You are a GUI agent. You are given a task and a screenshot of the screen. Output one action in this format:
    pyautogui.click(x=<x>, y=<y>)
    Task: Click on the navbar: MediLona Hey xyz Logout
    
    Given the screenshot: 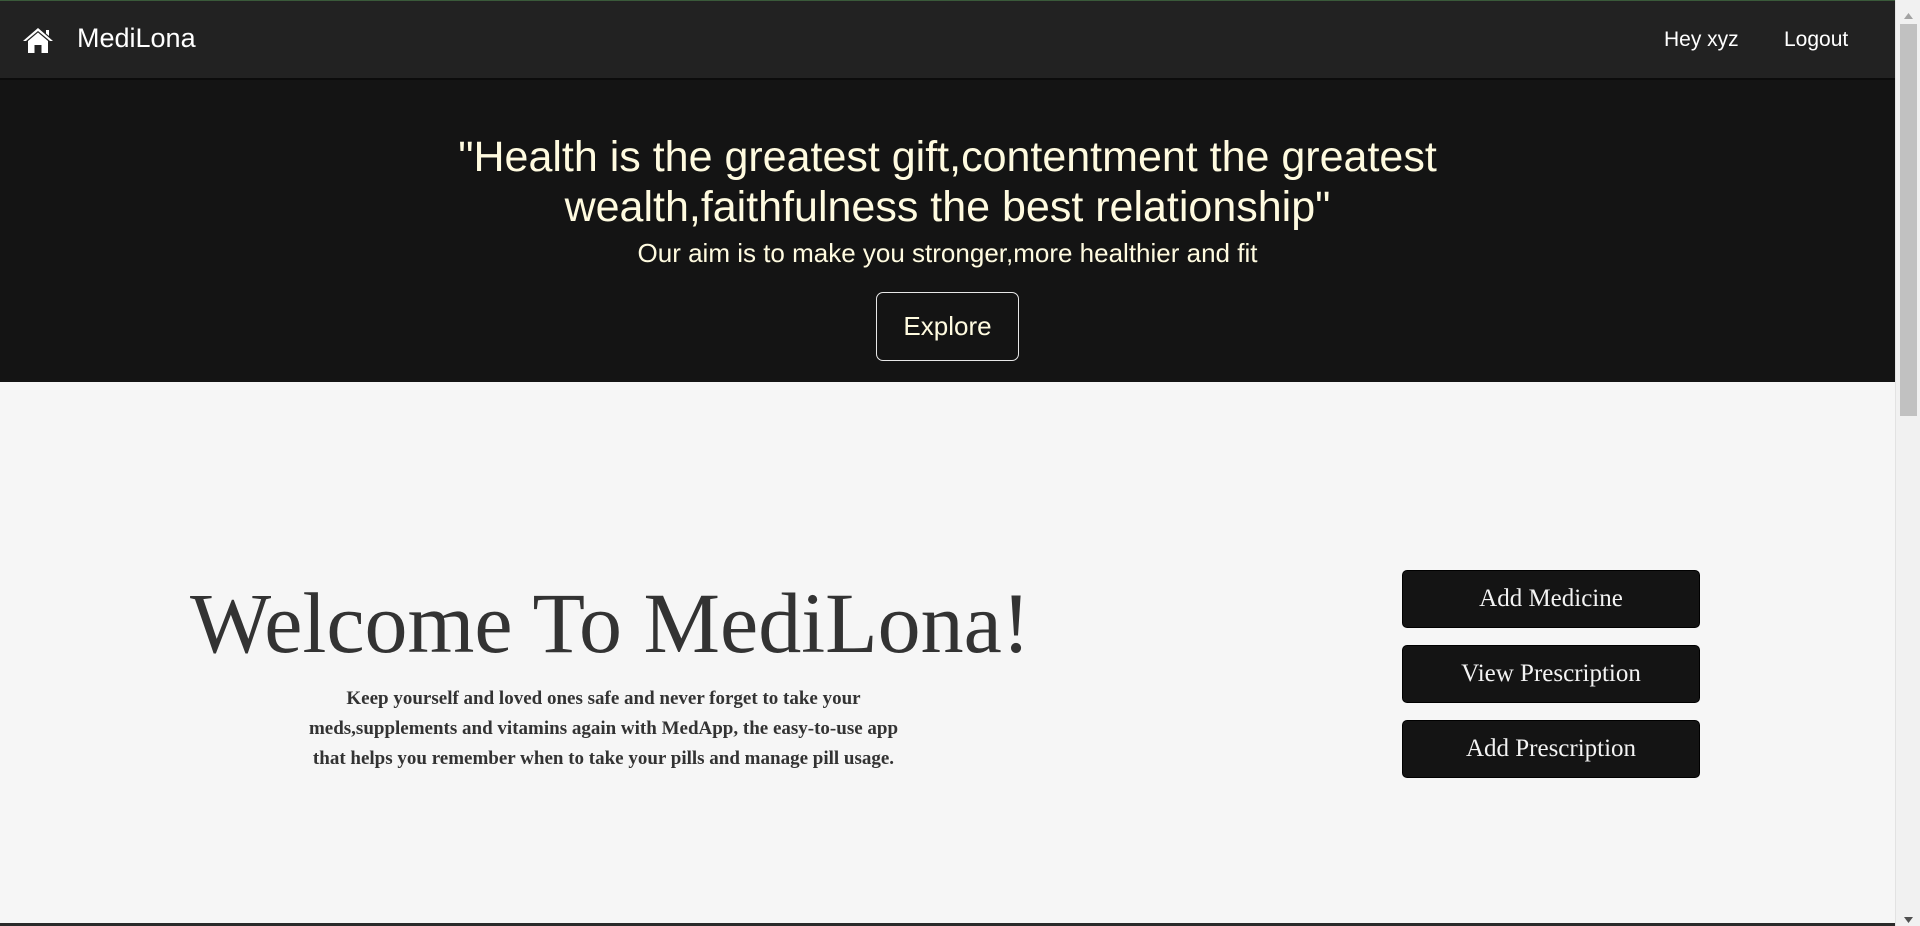 What is the action you would take?
    pyautogui.click(x=947, y=40)
    